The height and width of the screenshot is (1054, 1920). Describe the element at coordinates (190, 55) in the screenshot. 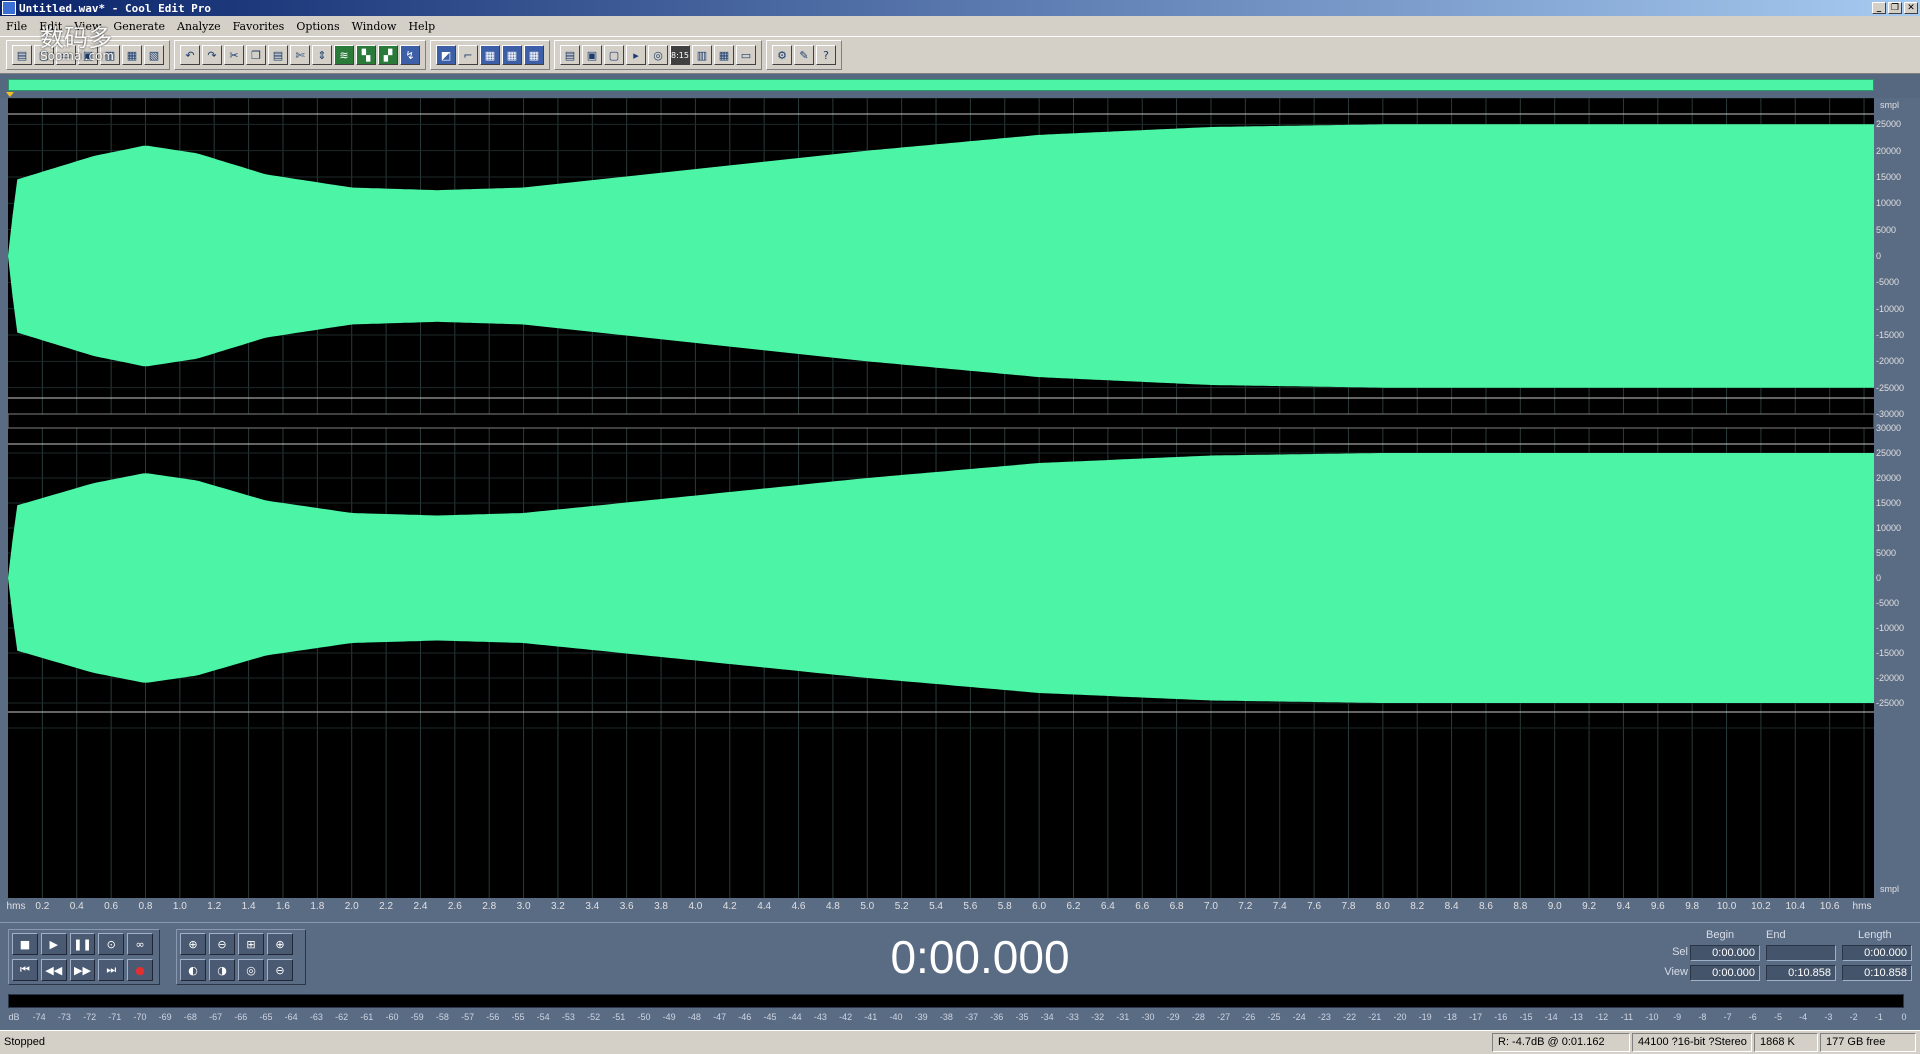

I see `undo-icon: ↶` at that location.